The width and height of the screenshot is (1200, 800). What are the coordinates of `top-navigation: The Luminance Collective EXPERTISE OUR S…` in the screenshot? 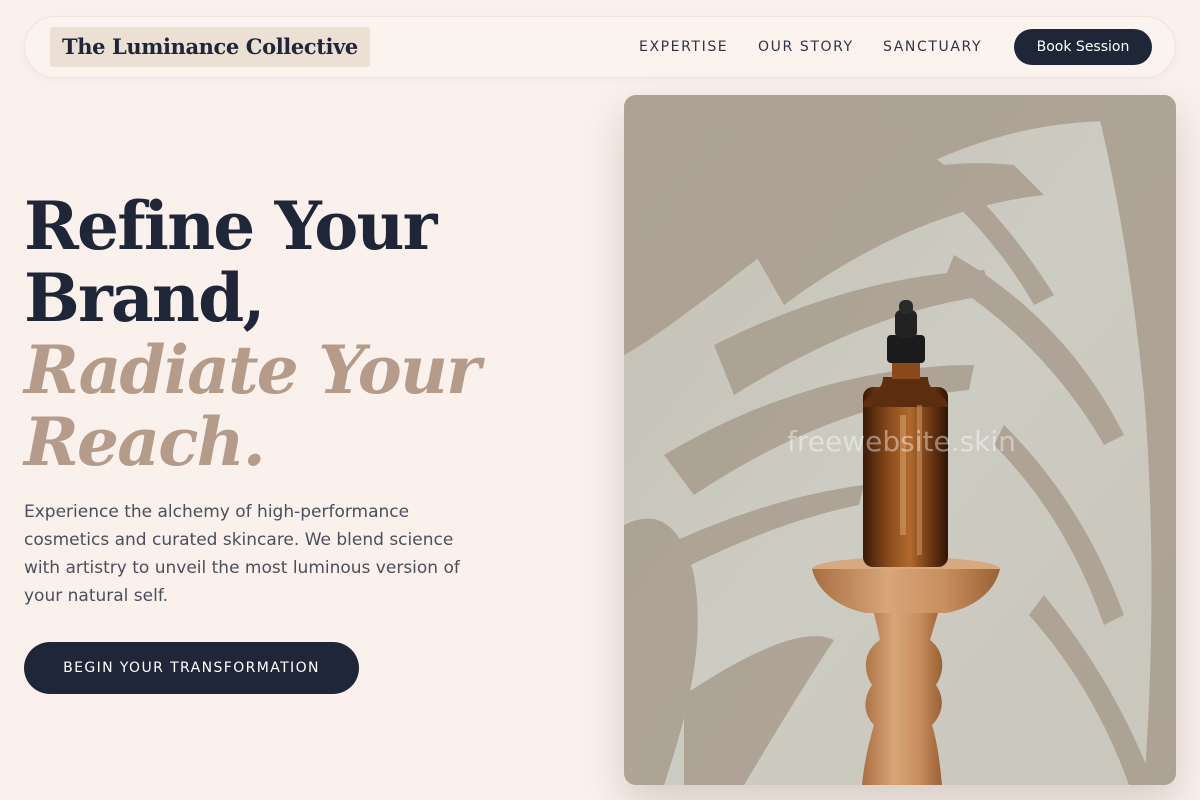 It's located at (600, 47).